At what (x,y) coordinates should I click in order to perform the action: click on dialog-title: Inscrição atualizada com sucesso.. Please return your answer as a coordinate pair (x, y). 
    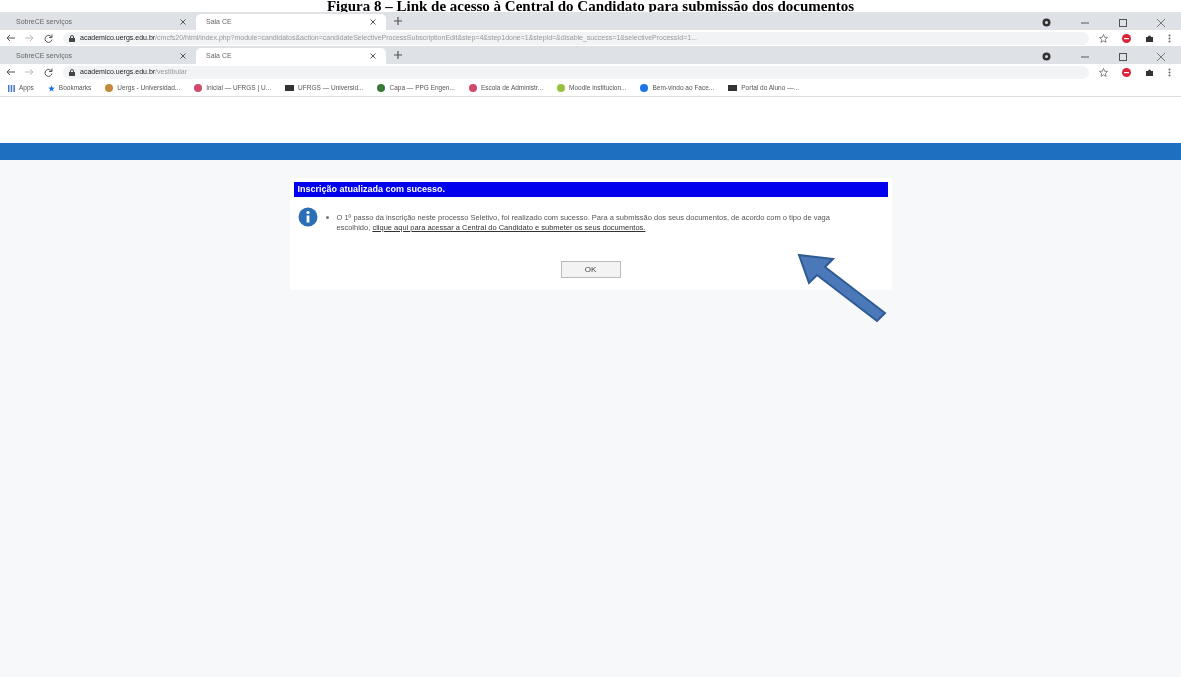
    Looking at the image, I should click on (590, 189).